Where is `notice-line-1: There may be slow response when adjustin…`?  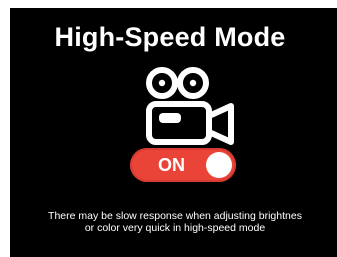 notice-line-1: There may be slow response when adjustin… is located at coordinates (175, 216).